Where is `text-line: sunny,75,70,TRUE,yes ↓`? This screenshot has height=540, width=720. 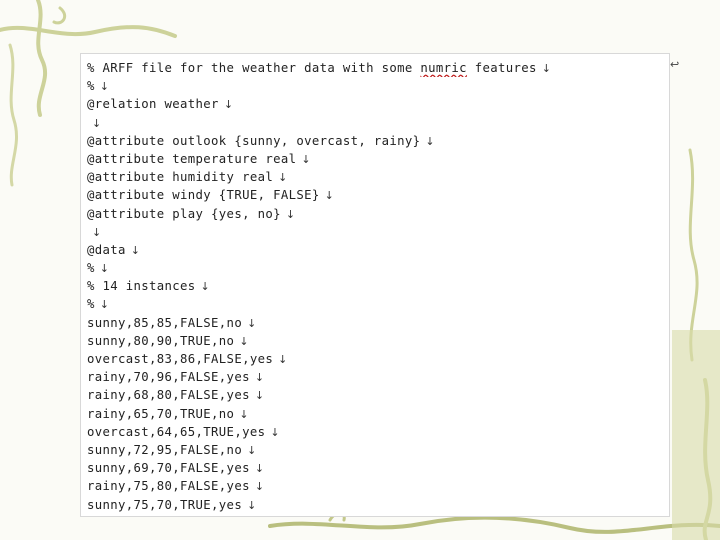 text-line: sunny,75,70,TRUE,yes ↓ is located at coordinates (372, 505).